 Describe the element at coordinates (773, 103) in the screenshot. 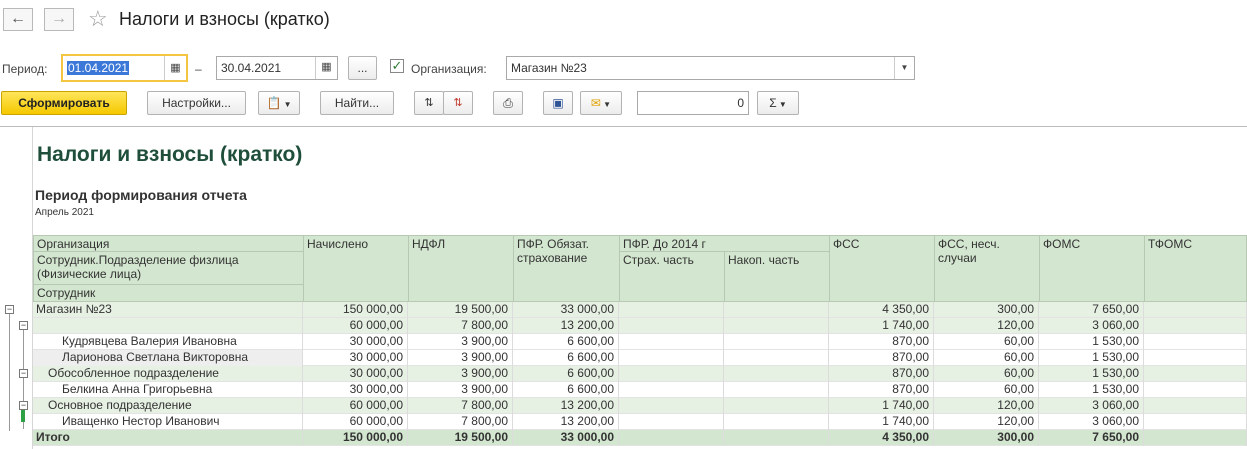

I see `sigma-icon: Σ` at that location.